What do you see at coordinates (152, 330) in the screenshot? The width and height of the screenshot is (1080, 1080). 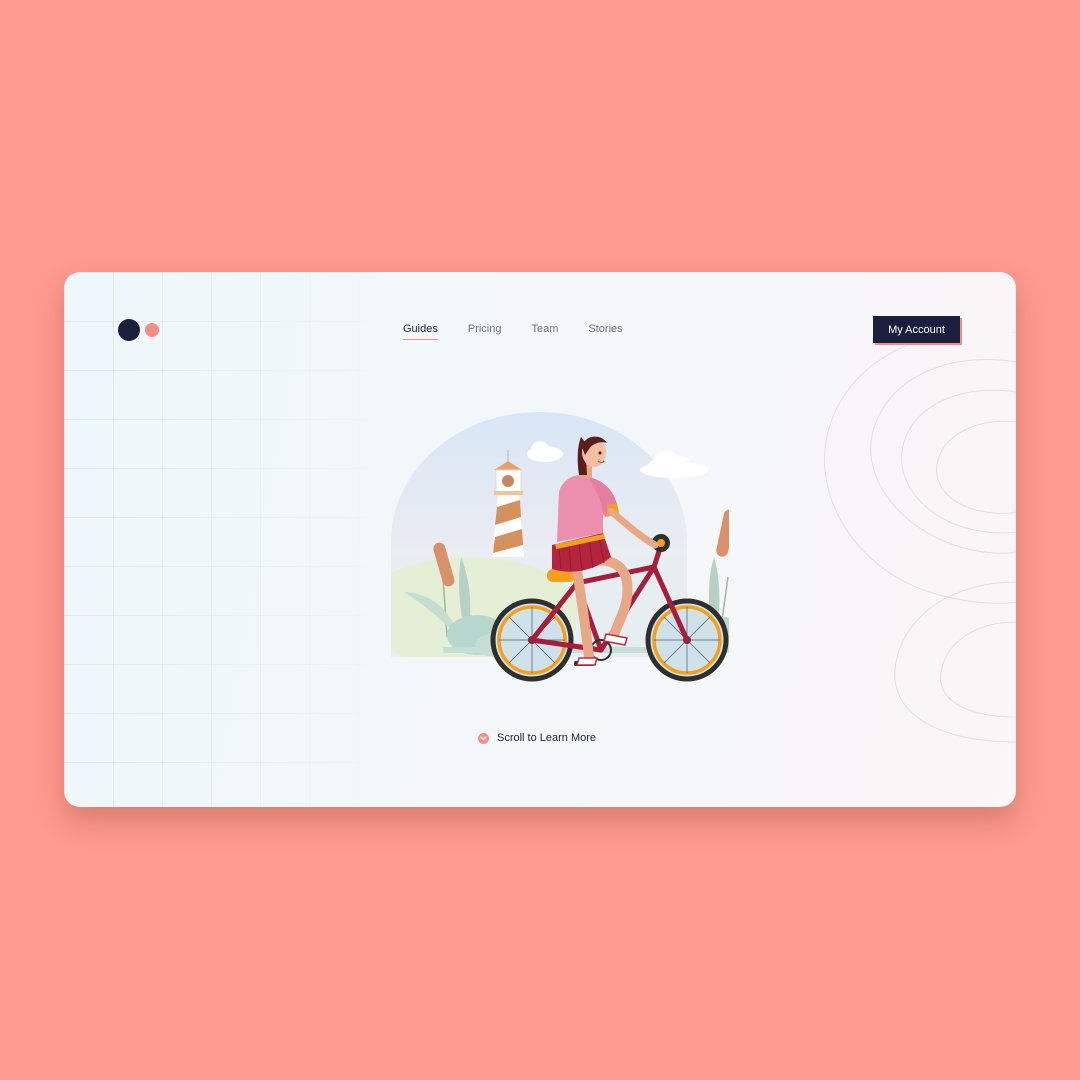 I see `logo-coral-dot` at bounding box center [152, 330].